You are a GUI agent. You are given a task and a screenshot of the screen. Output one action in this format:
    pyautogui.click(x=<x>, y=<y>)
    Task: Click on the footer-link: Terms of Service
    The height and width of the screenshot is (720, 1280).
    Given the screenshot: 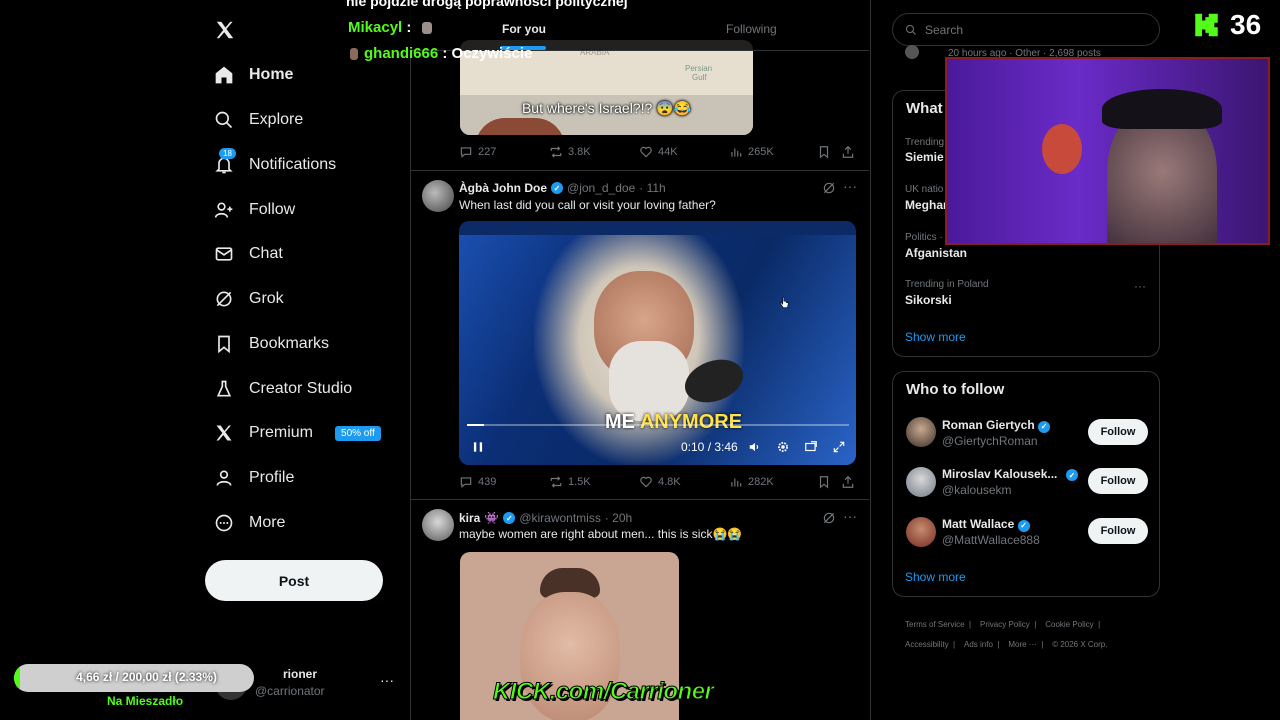 What is the action you would take?
    pyautogui.click(x=935, y=624)
    